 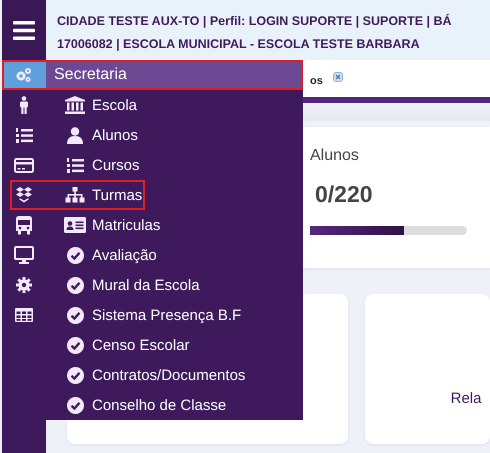 I want to click on gears-icon, so click(x=24, y=75).